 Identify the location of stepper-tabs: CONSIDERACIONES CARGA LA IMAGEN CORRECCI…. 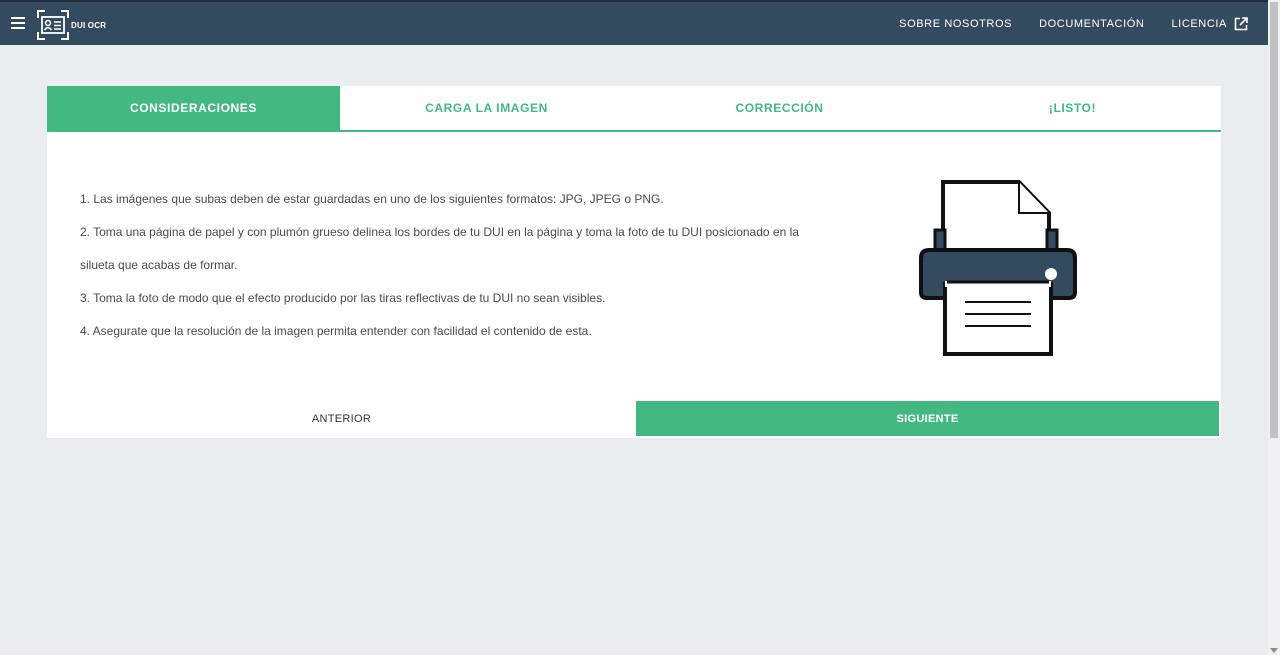
(634, 109).